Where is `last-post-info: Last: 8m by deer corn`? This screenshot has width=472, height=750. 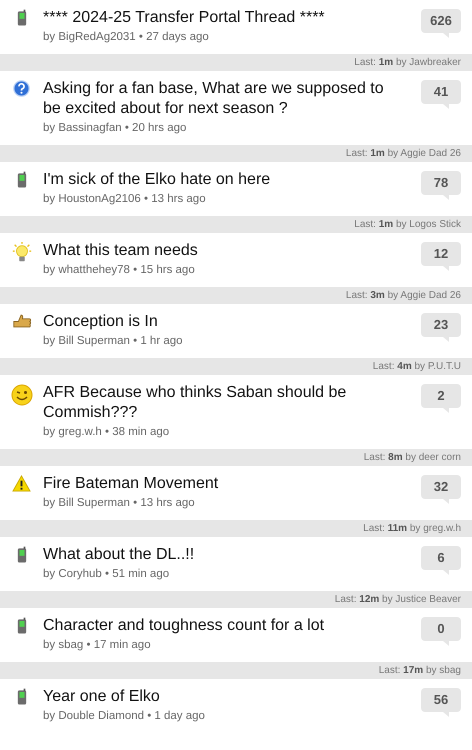
last-post-info: Last: 8m by deer corn is located at coordinates (412, 457).